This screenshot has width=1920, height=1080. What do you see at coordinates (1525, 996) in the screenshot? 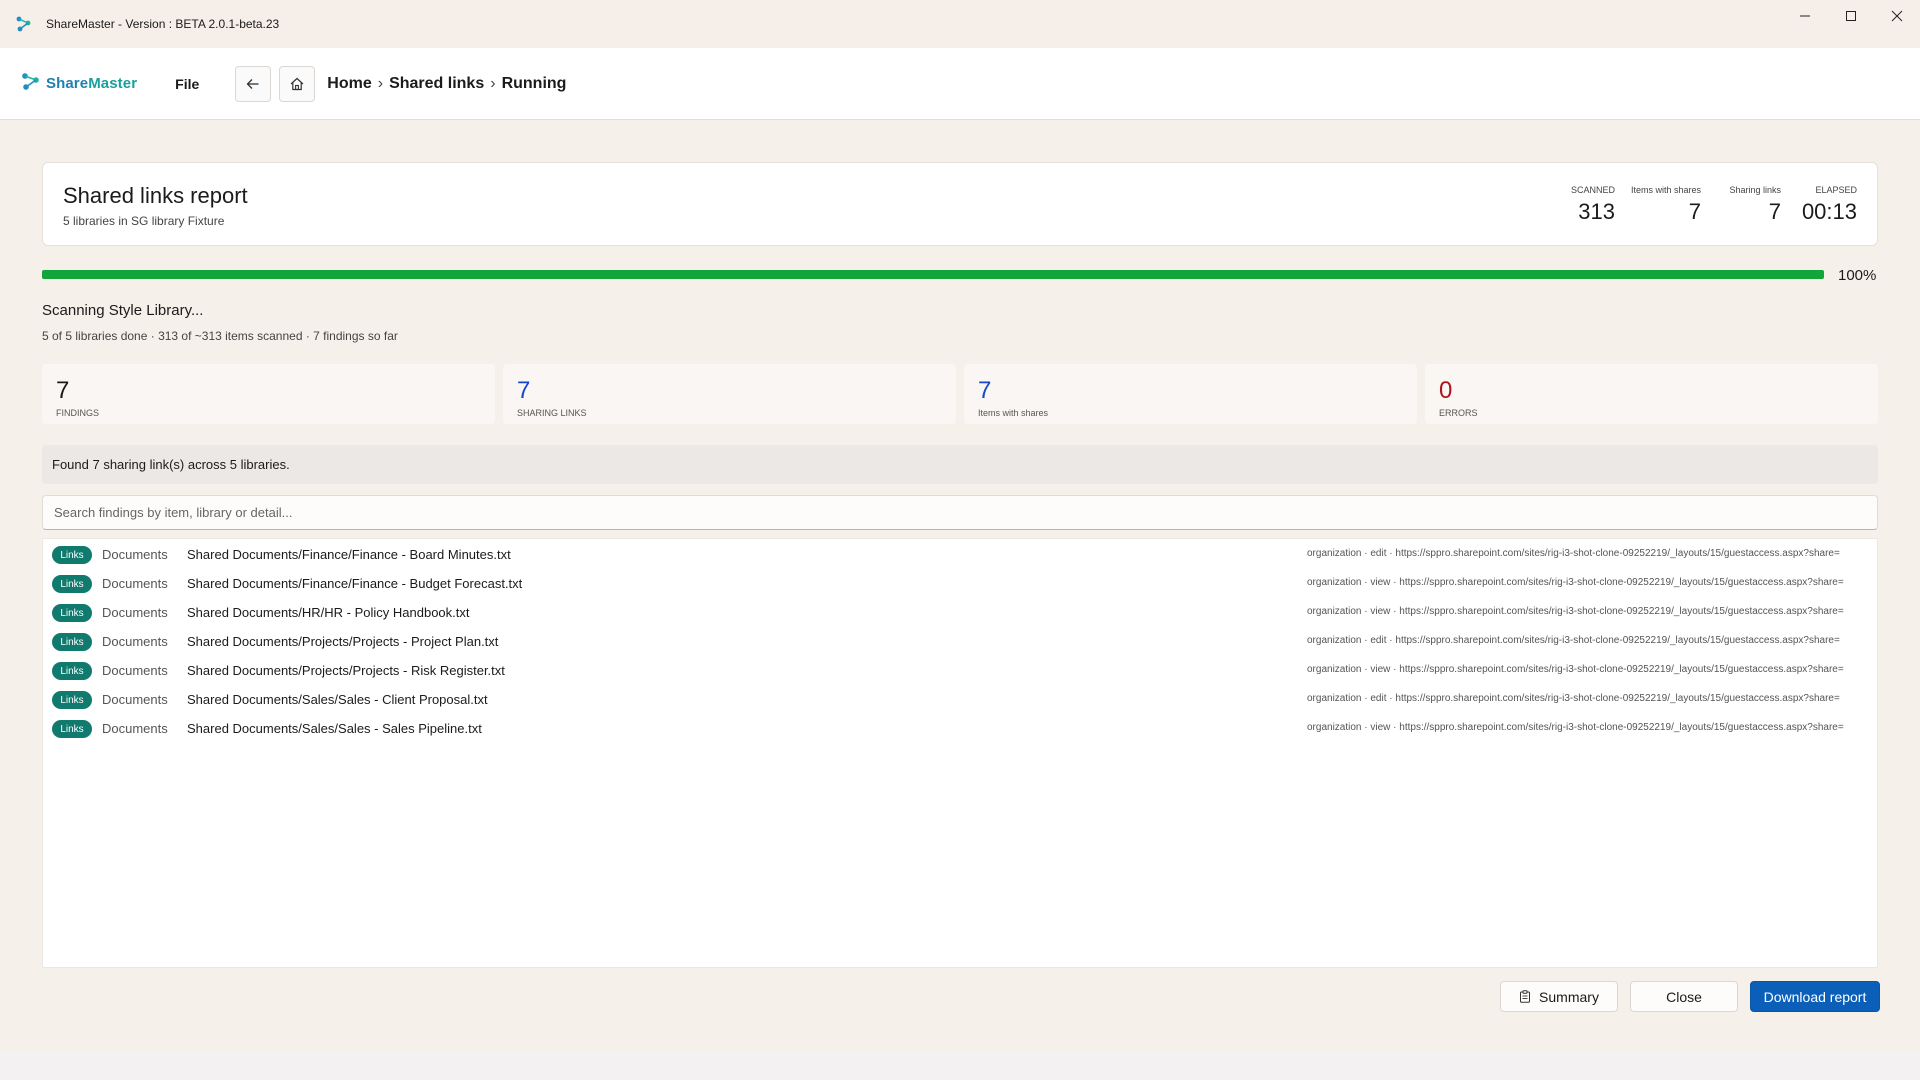
I see `clipboard-icon` at bounding box center [1525, 996].